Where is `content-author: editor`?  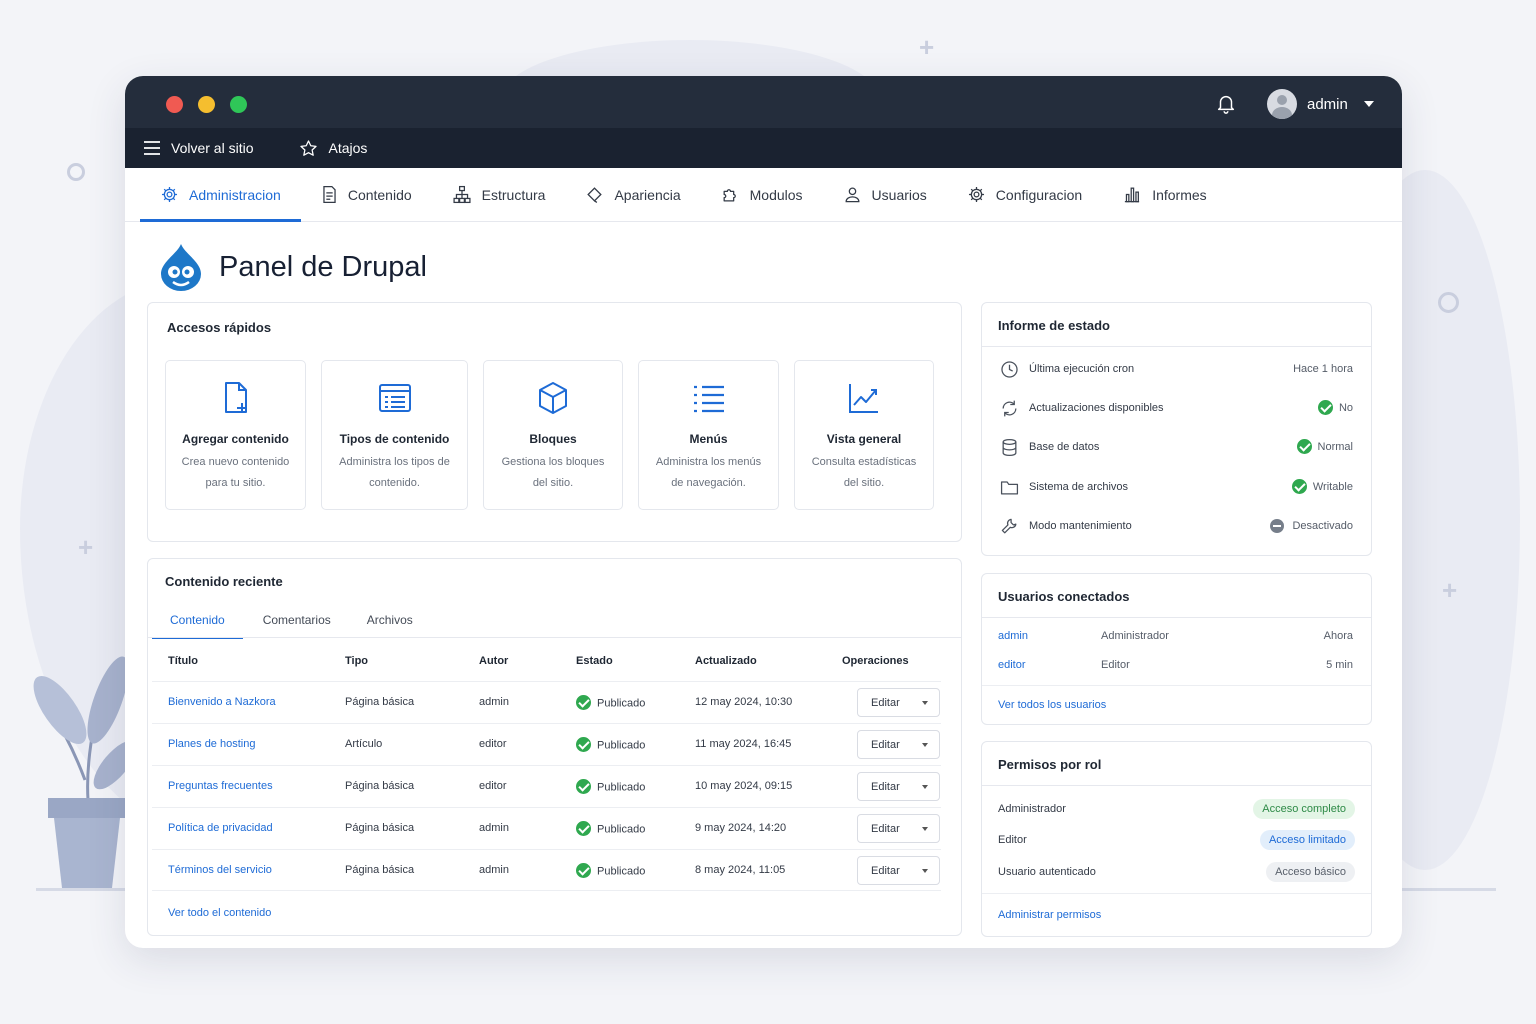 content-author: editor is located at coordinates (493, 786).